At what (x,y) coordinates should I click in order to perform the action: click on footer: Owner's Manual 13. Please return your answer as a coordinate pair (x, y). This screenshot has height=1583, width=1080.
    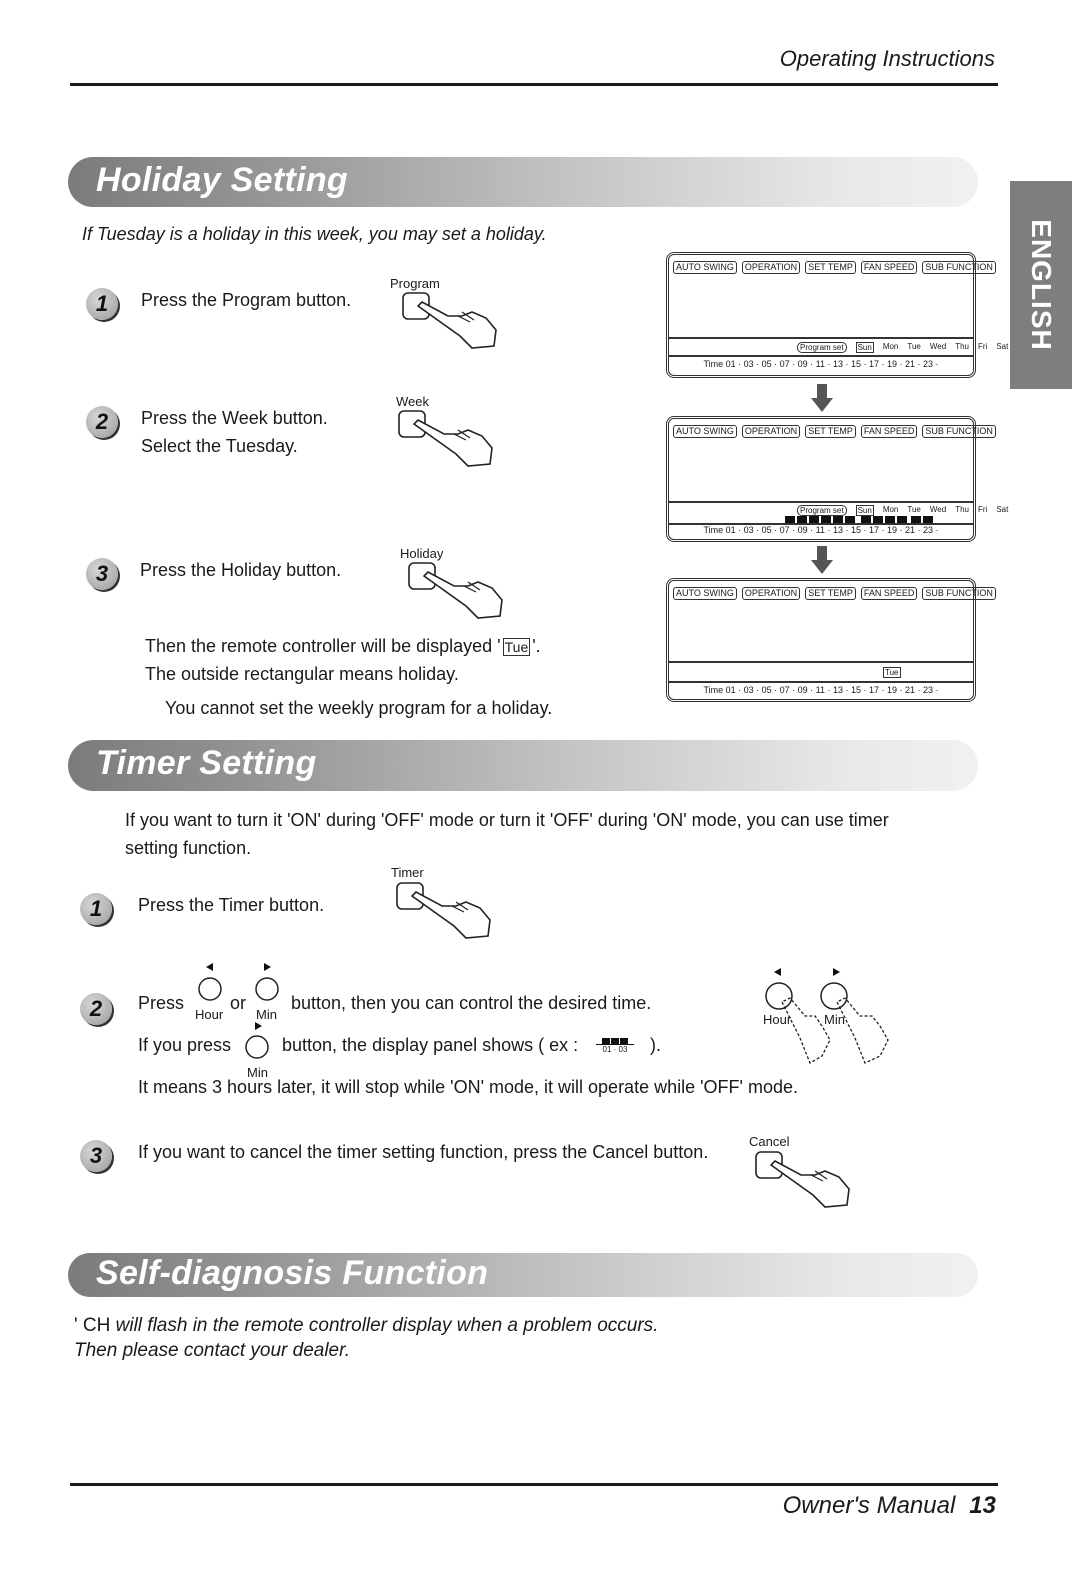
    Looking at the image, I should click on (889, 1506).